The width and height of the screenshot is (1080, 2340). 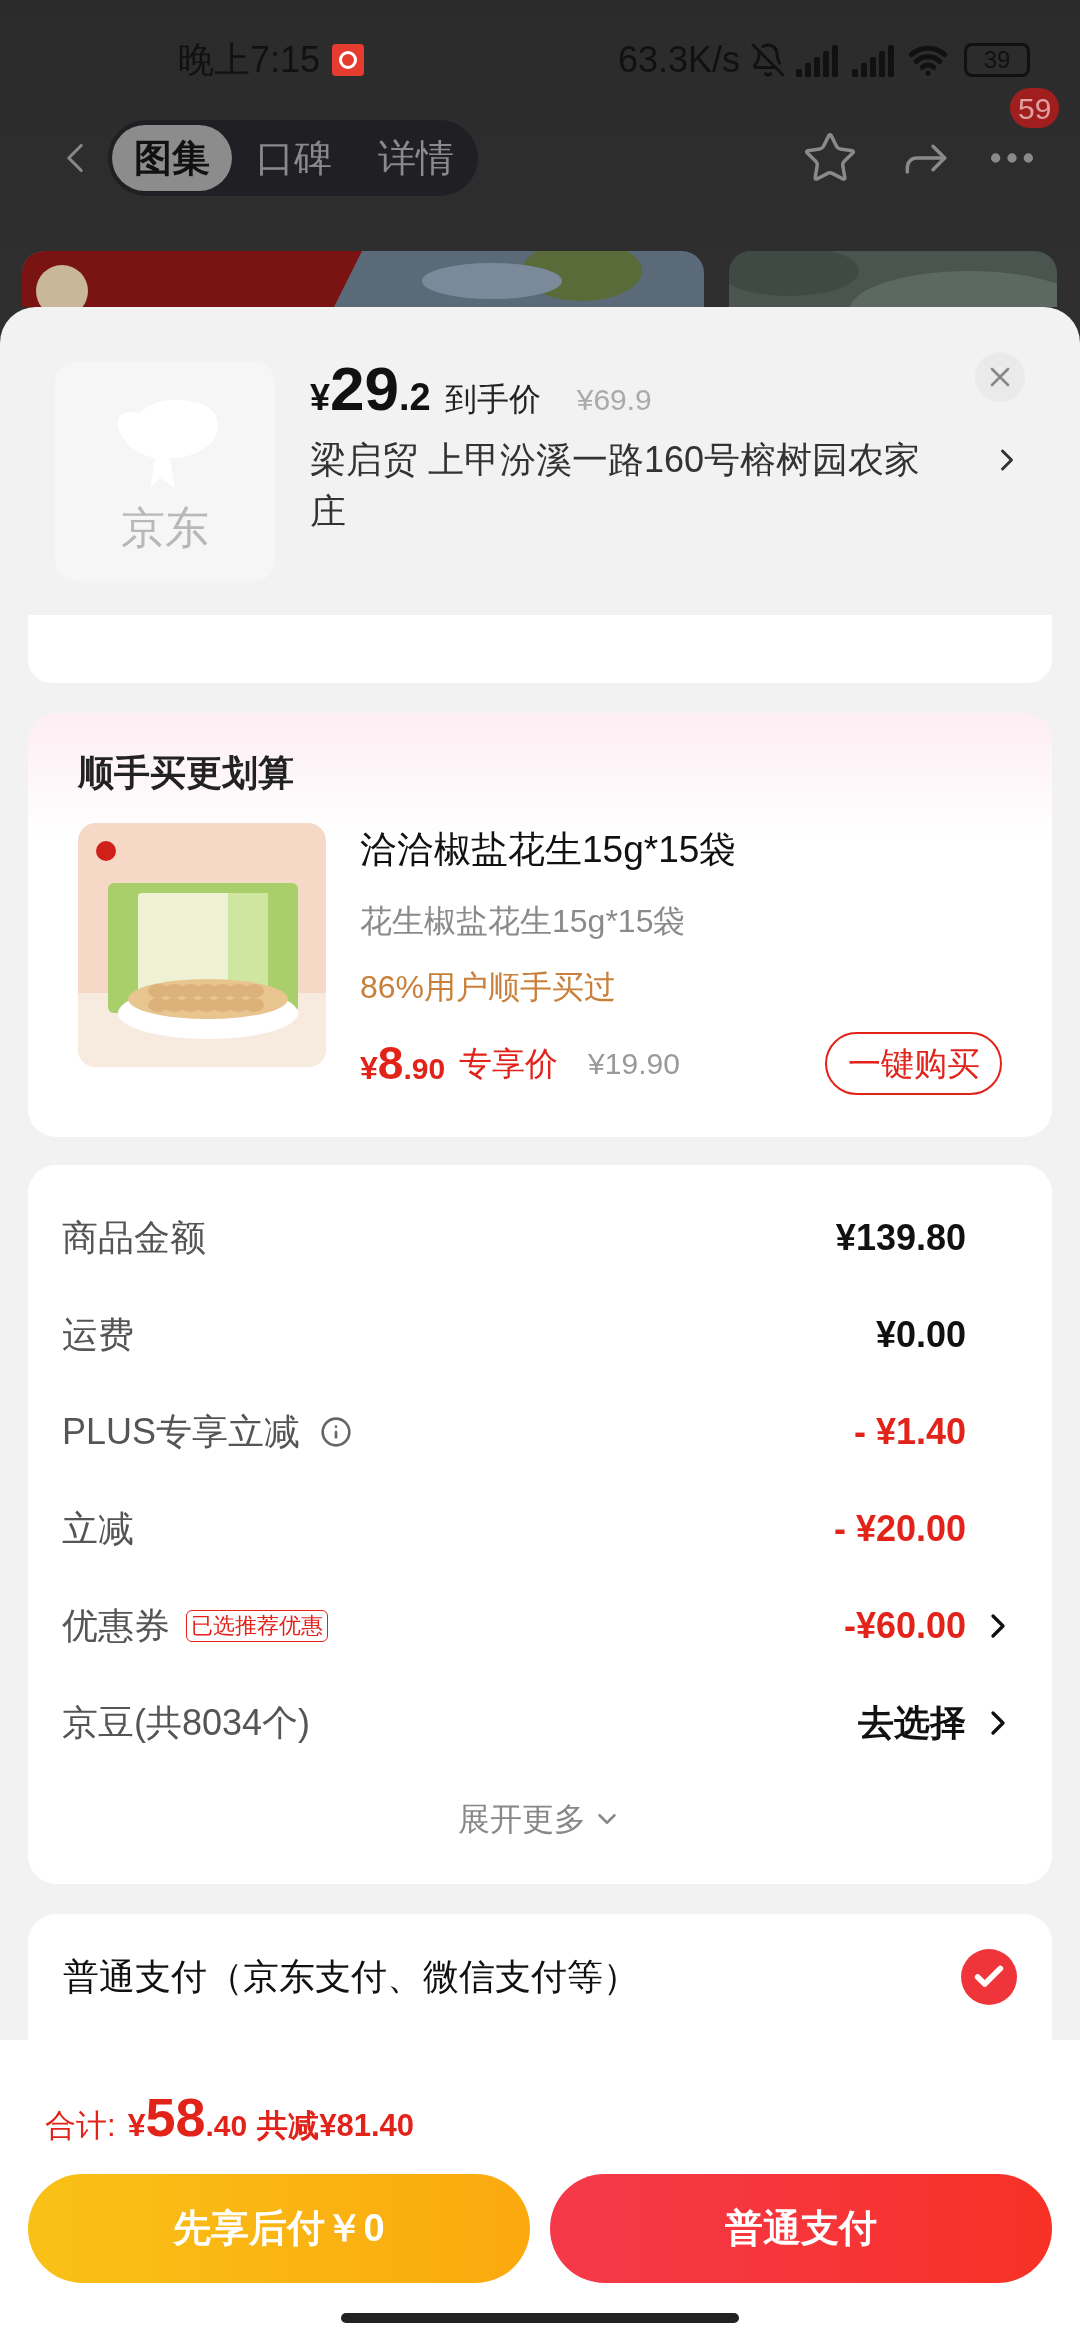 What do you see at coordinates (80, 2126) in the screenshot?
I see `total-label: 合计:` at bounding box center [80, 2126].